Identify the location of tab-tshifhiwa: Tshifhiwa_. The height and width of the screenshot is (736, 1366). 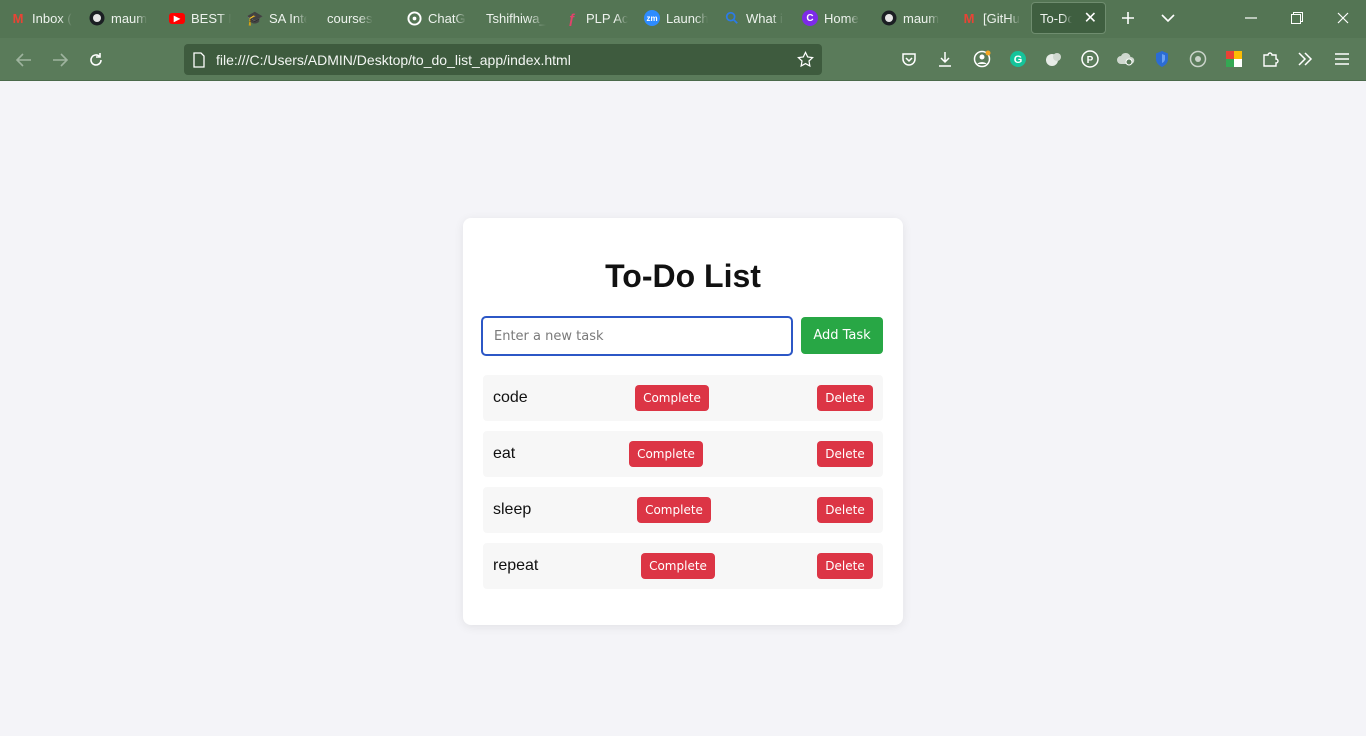
(516, 18).